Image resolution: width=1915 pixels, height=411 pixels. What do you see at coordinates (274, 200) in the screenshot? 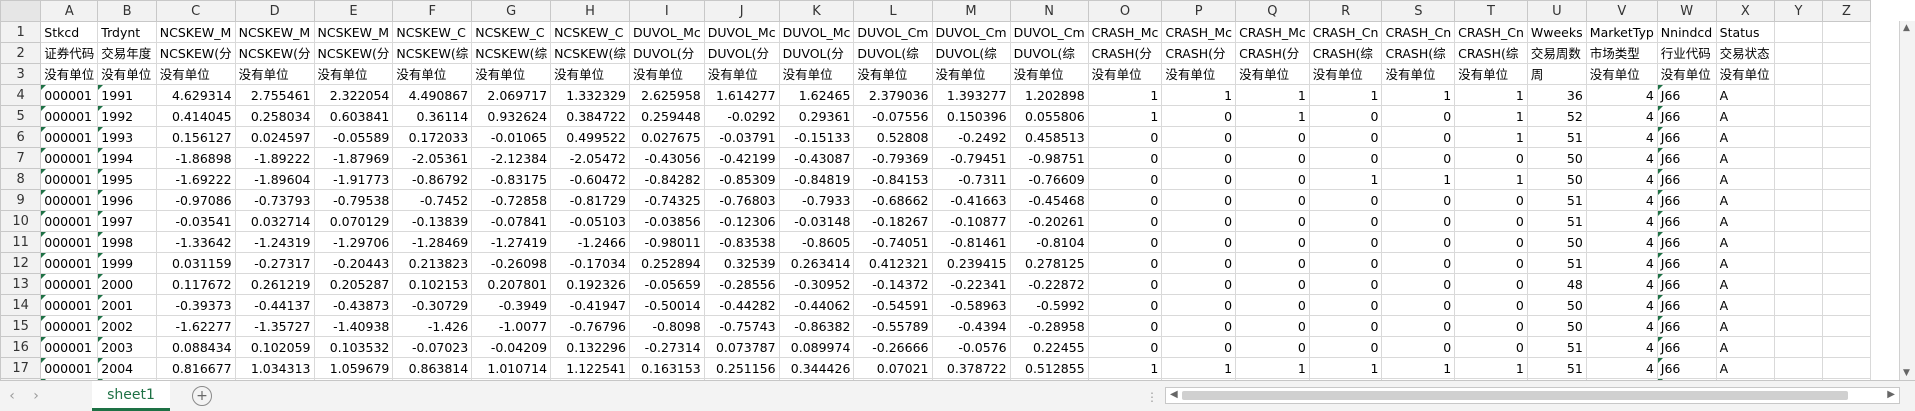
I see `cell: -0.73793` at bounding box center [274, 200].